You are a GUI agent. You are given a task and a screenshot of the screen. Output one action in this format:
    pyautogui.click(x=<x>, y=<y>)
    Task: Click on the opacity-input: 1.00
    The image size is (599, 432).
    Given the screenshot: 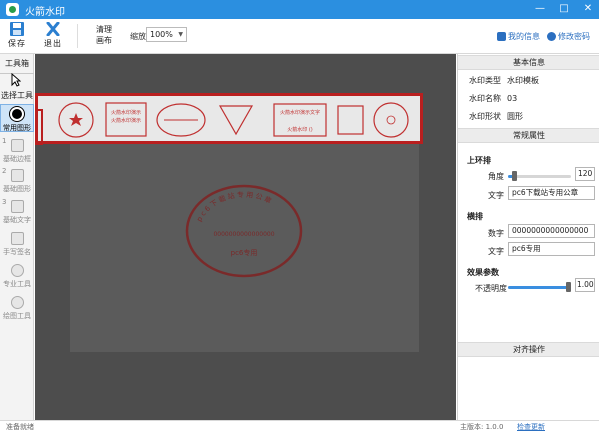 What is the action you would take?
    pyautogui.click(x=585, y=285)
    